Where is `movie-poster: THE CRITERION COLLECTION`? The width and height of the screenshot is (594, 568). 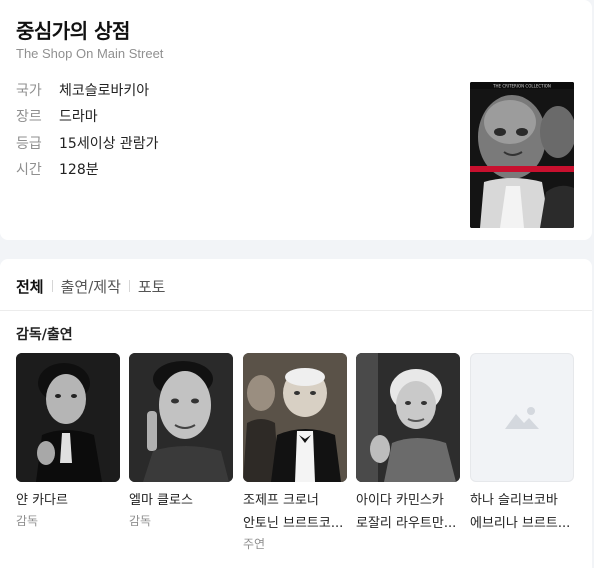
movie-poster: THE CRITERION COLLECTION is located at coordinates (522, 155).